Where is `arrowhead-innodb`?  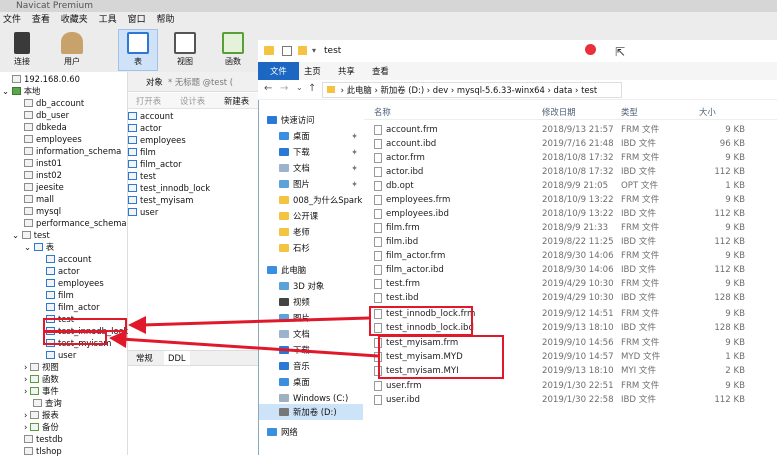 arrowhead-innodb is located at coordinates (137, 325).